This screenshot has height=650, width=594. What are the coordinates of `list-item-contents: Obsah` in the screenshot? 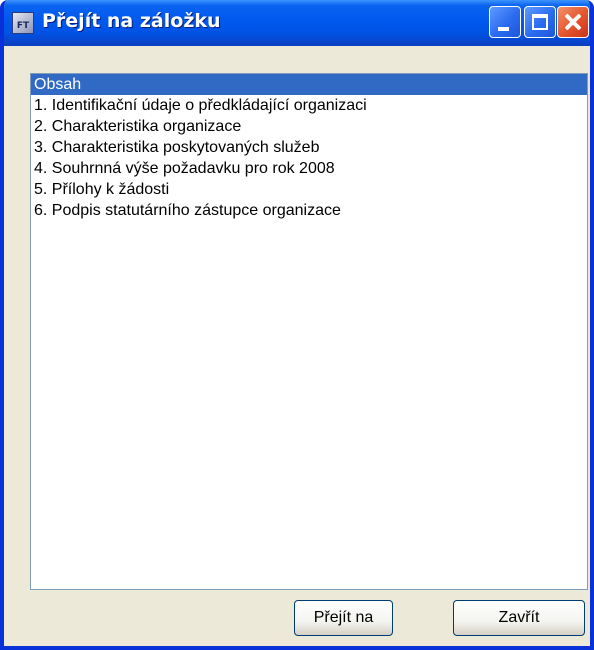 It's located at (309, 84).